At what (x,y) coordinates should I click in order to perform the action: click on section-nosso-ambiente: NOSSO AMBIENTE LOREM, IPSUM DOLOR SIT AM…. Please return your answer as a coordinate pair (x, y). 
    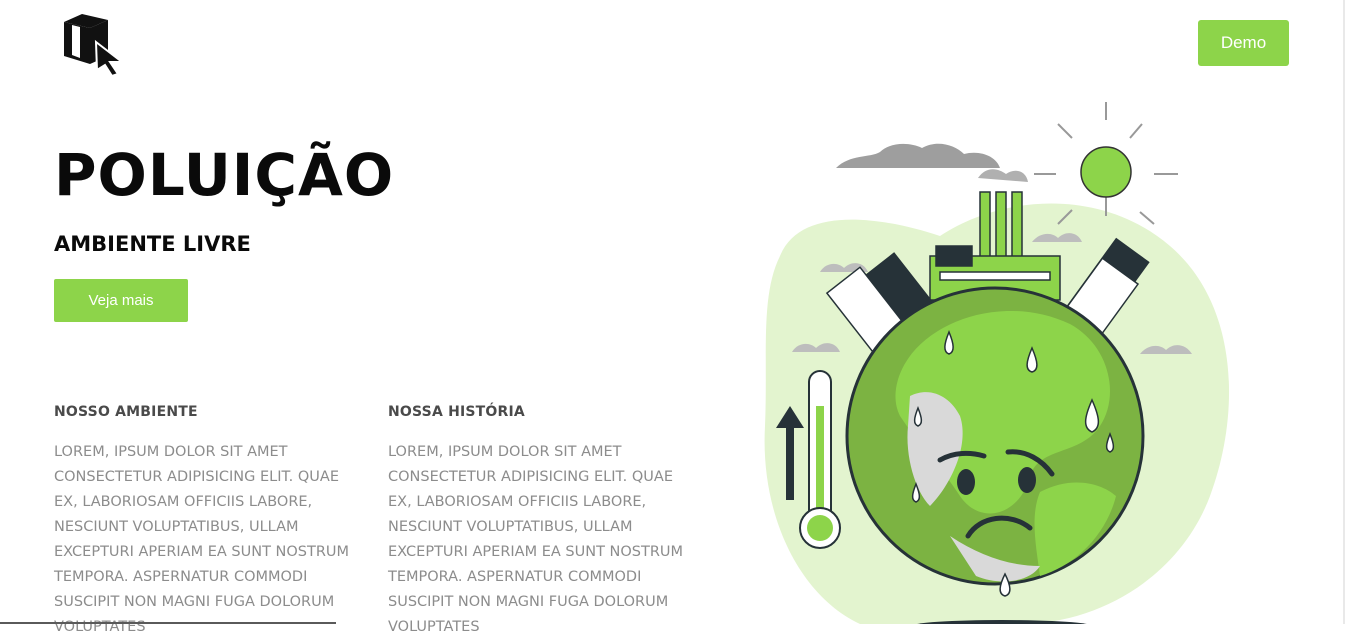
    Looking at the image, I should click on (204, 522).